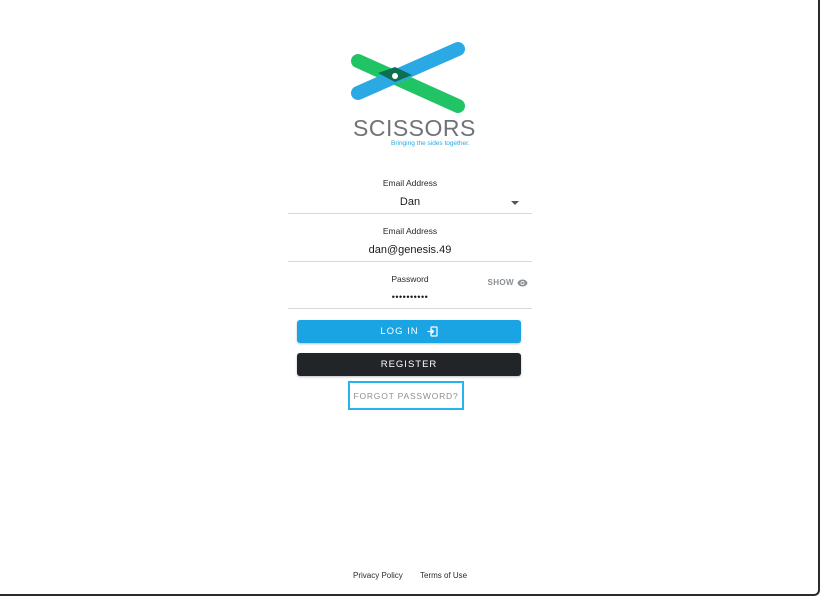 Image resolution: width=820 pixels, height=596 pixels. I want to click on logo-tagline: Bringing the sides together., so click(430, 143).